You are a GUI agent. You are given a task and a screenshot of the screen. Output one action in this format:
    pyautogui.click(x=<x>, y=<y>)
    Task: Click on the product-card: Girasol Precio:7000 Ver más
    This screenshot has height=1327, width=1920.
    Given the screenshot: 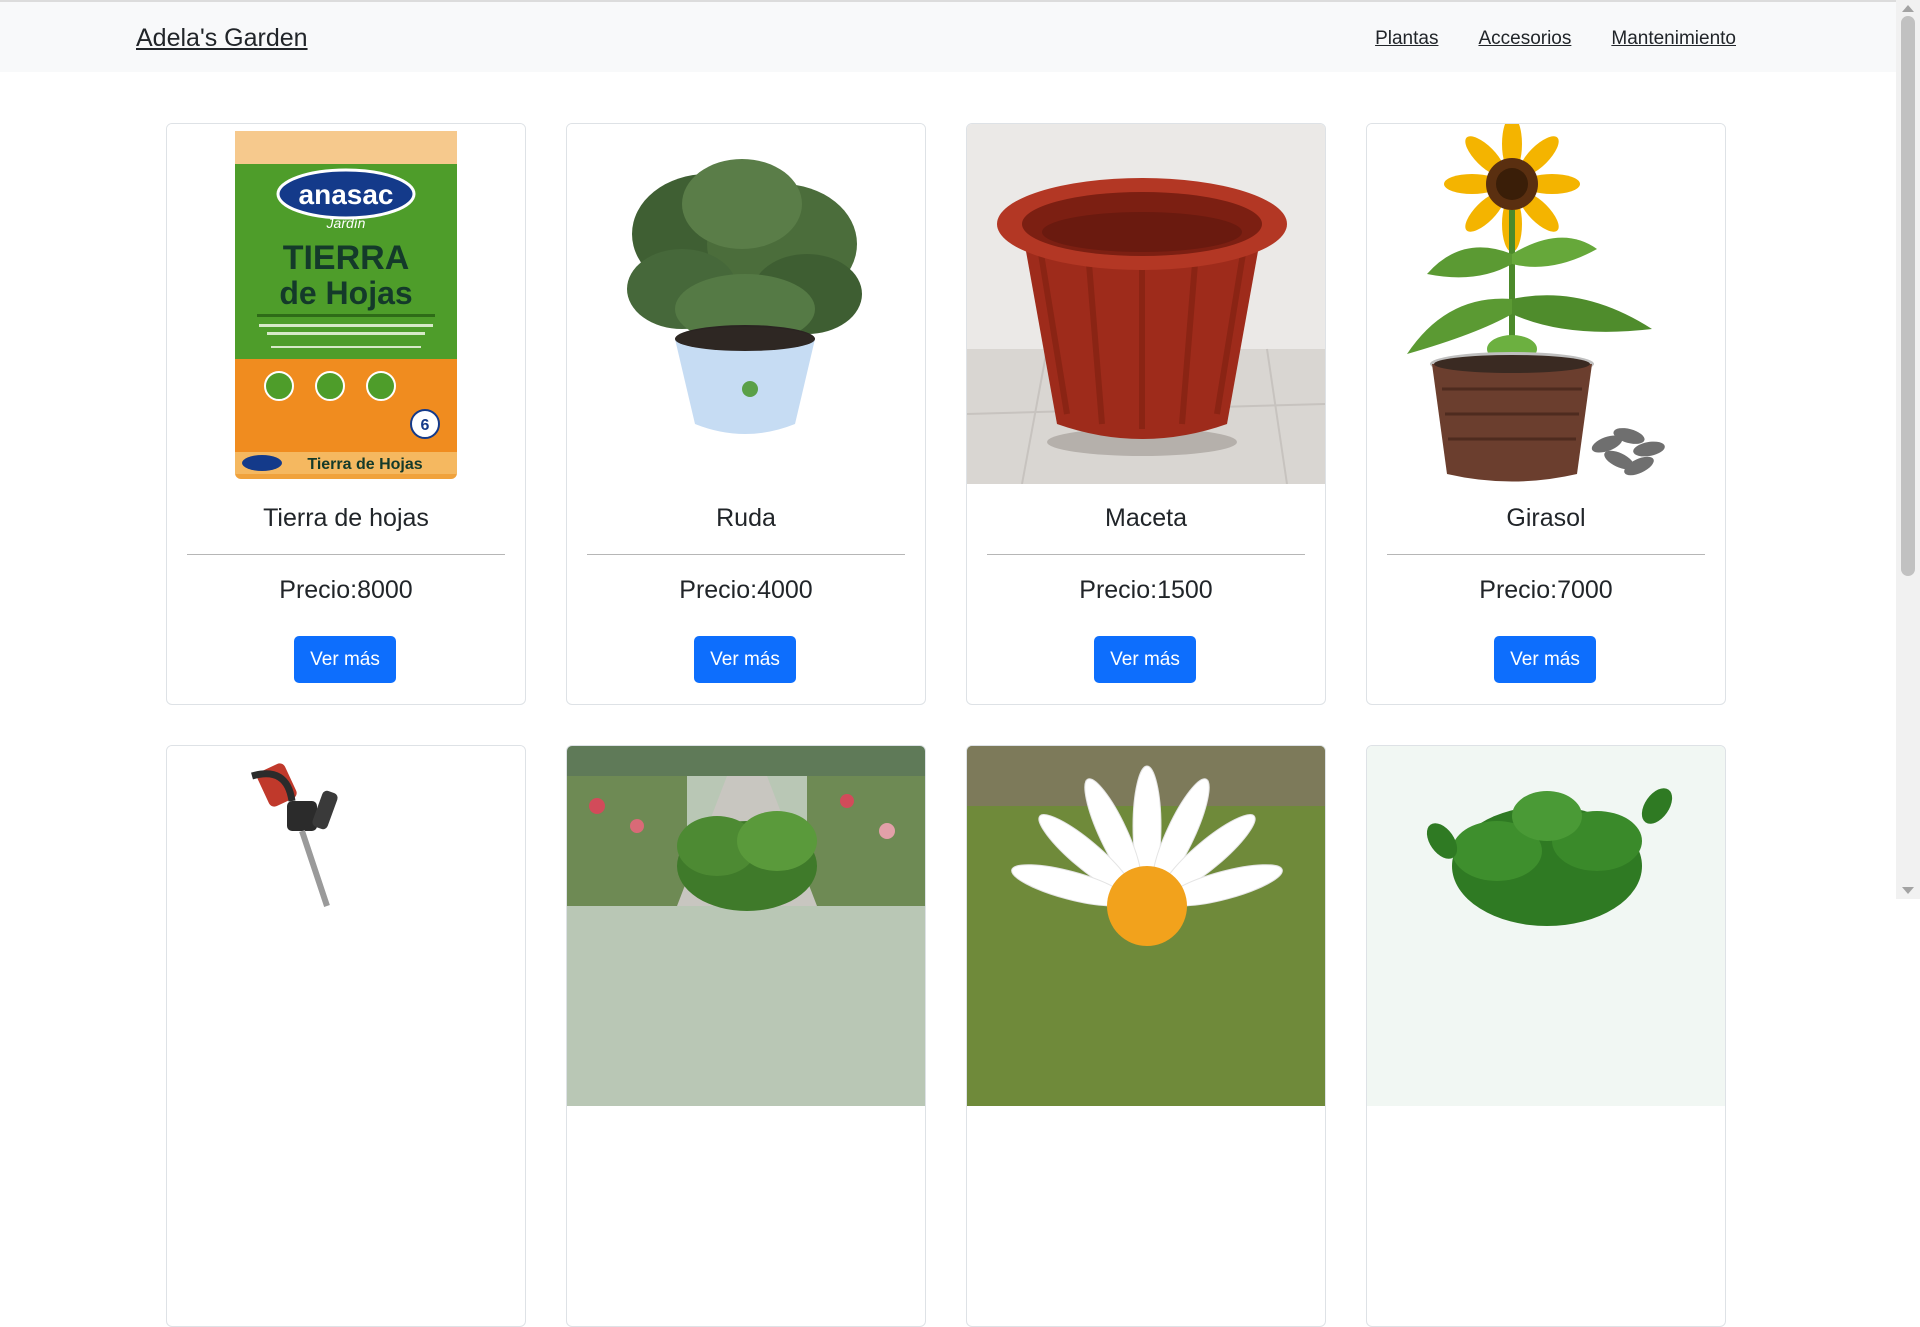 What is the action you would take?
    pyautogui.click(x=1546, y=414)
    